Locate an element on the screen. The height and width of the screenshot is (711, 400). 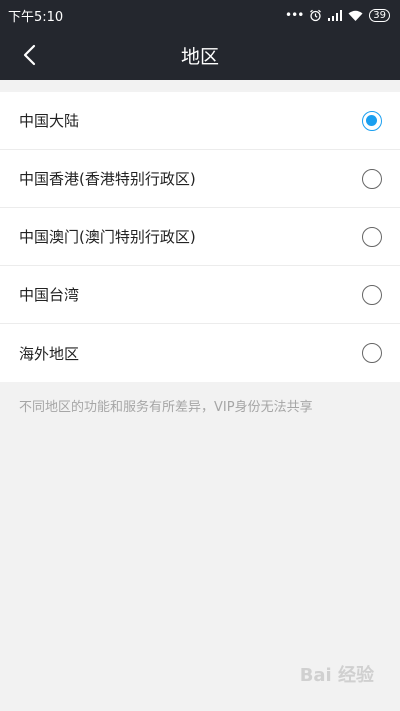
battery-icon: 39 is located at coordinates (379, 15).